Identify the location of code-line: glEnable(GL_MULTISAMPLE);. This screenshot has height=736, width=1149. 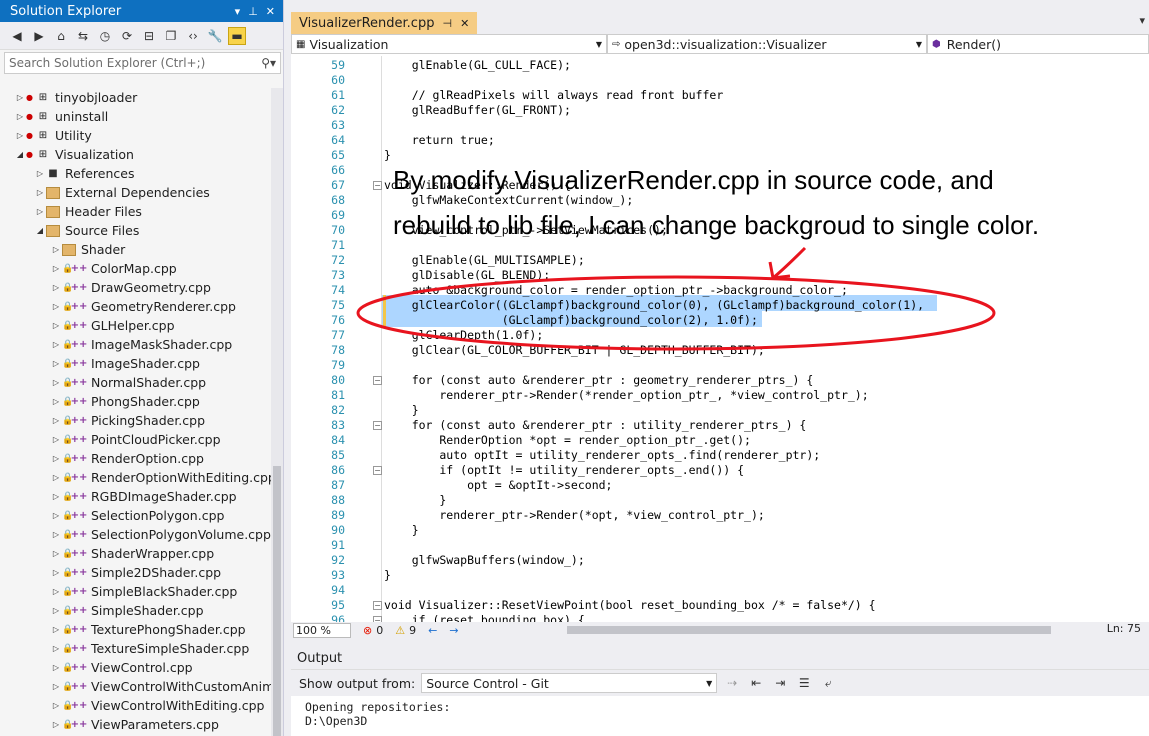
(484, 260).